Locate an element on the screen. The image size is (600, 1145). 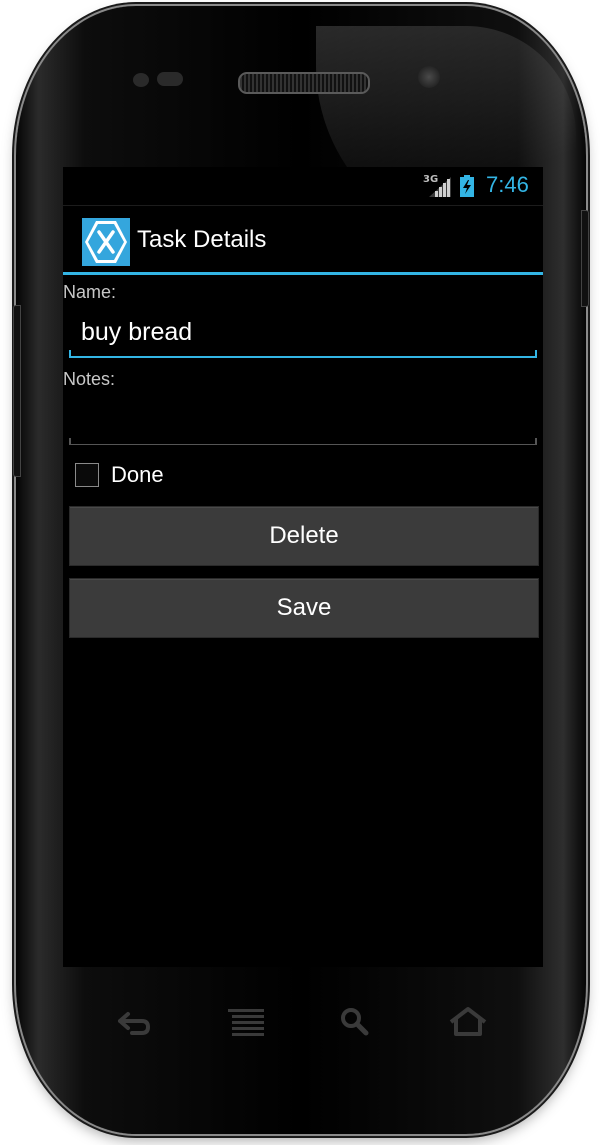
page-title: Task Details is located at coordinates (202, 239).